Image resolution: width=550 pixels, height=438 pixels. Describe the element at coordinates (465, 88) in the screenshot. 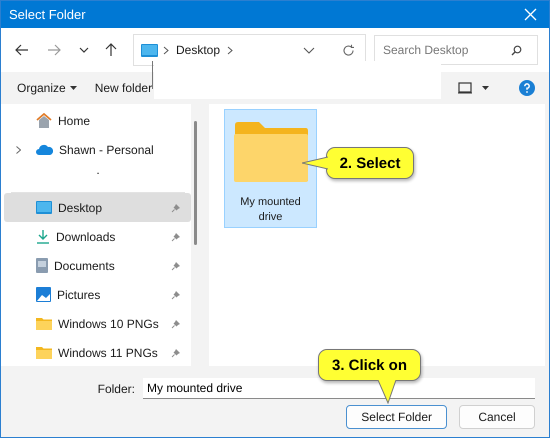

I see `pane-icon` at that location.